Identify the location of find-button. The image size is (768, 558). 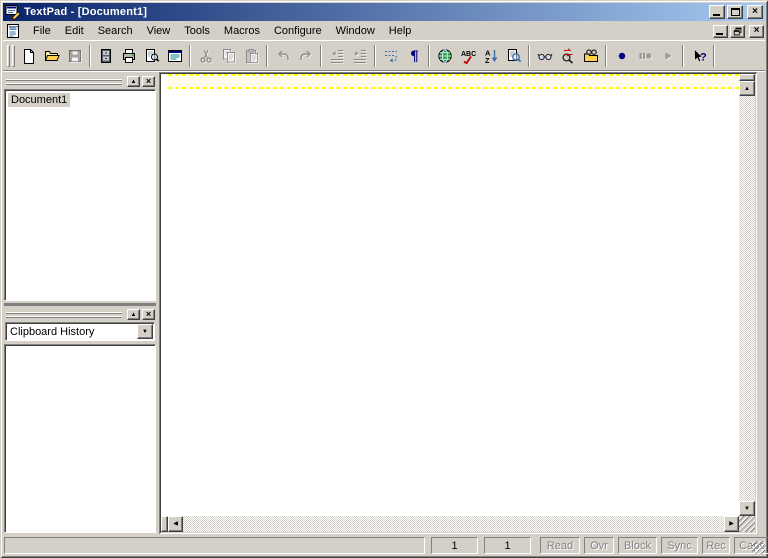
(544, 56).